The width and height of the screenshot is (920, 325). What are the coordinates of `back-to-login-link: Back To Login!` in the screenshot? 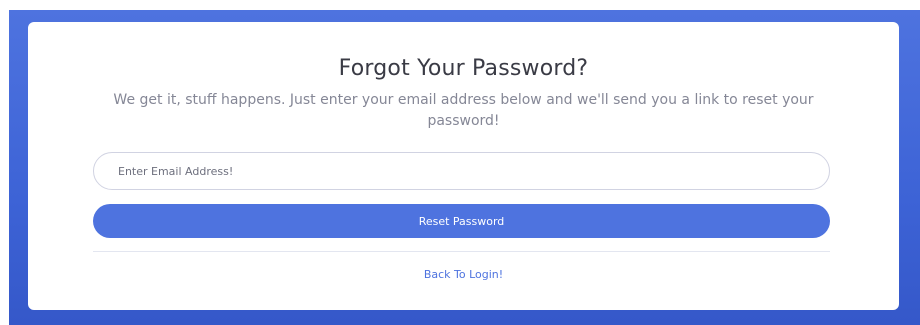 It's located at (463, 274).